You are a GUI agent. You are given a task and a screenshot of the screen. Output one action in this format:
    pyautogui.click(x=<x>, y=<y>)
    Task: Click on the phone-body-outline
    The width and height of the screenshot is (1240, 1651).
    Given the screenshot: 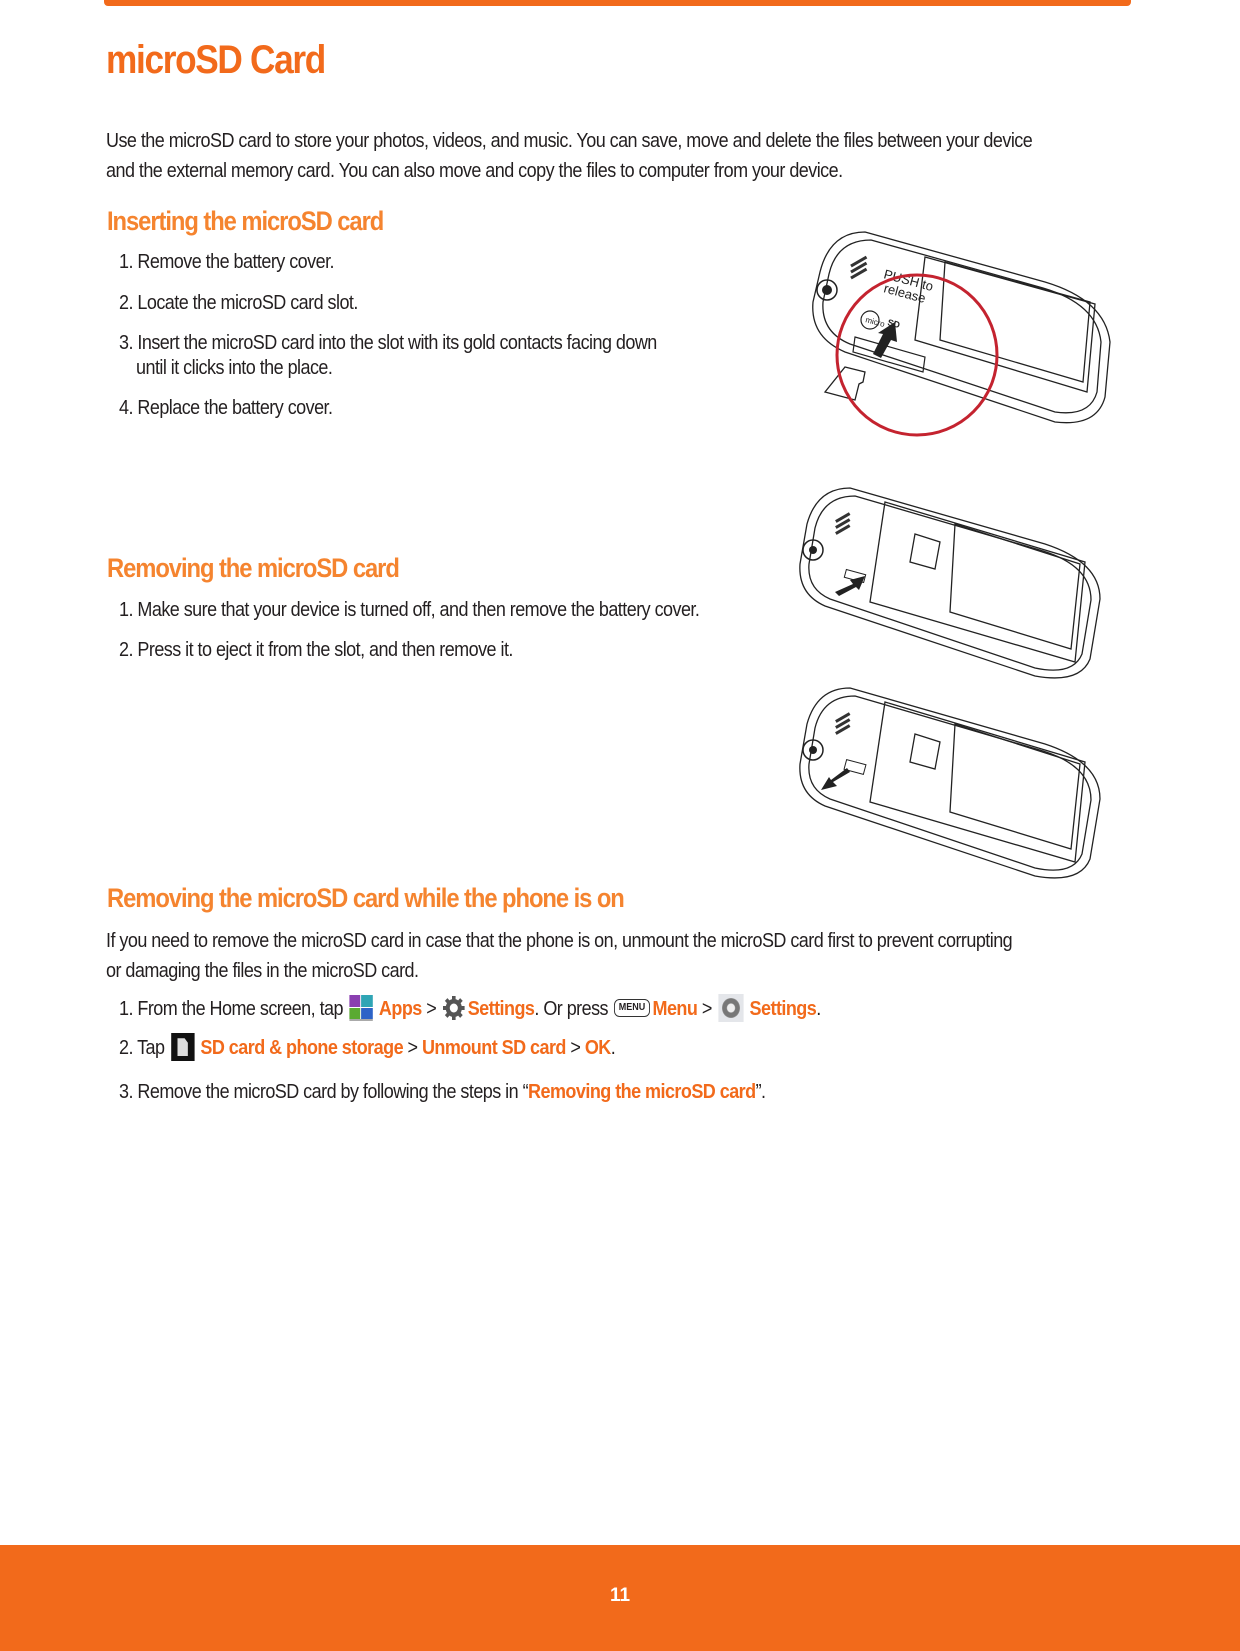 What is the action you would take?
    pyautogui.click(x=961, y=327)
    